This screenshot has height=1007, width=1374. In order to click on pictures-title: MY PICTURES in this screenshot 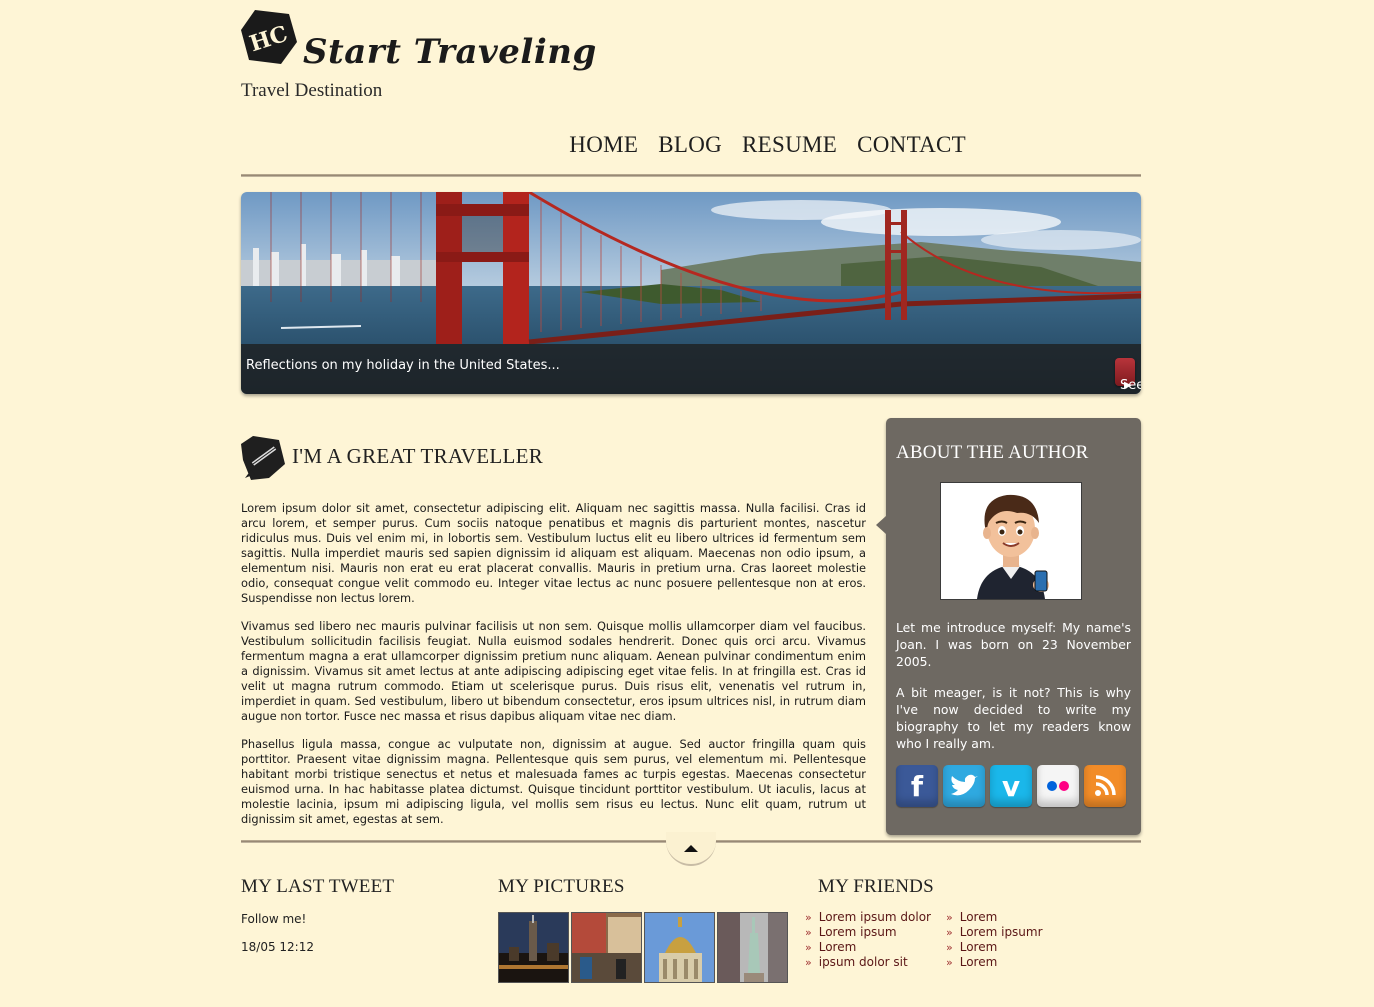, I will do `click(561, 886)`.